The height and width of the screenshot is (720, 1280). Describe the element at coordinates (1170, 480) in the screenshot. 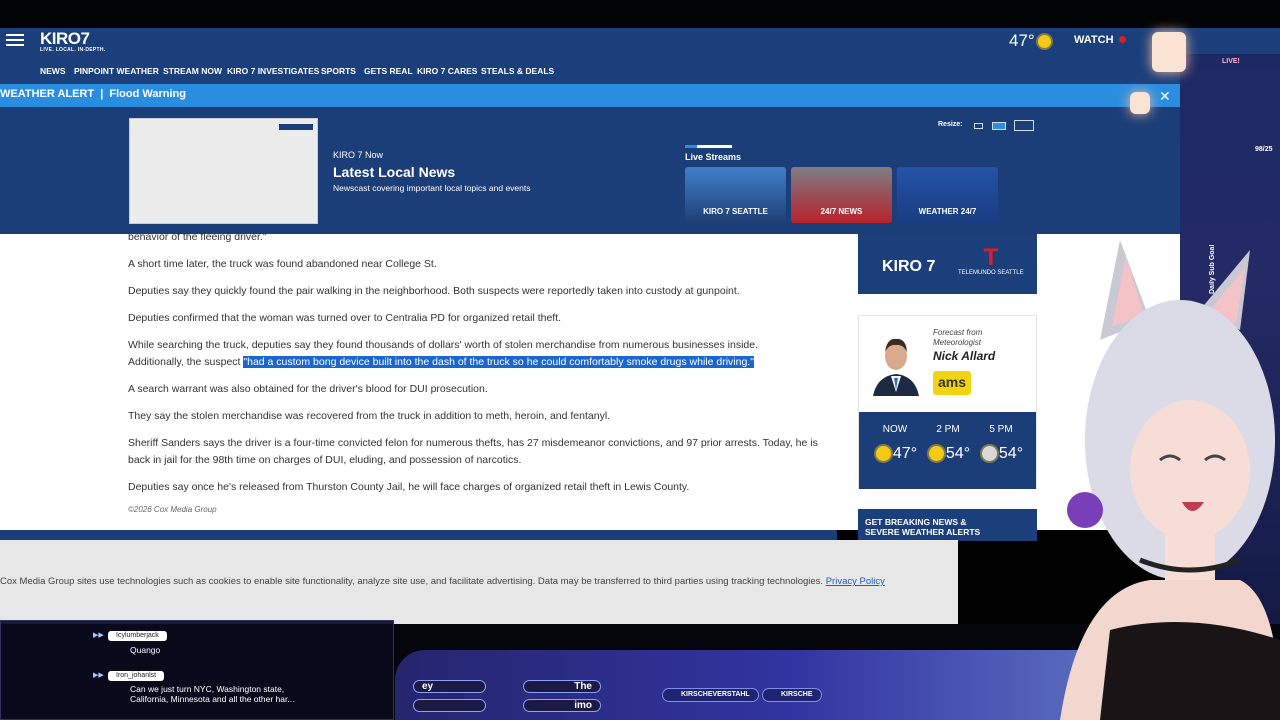

I see `vtuber-avatar` at that location.